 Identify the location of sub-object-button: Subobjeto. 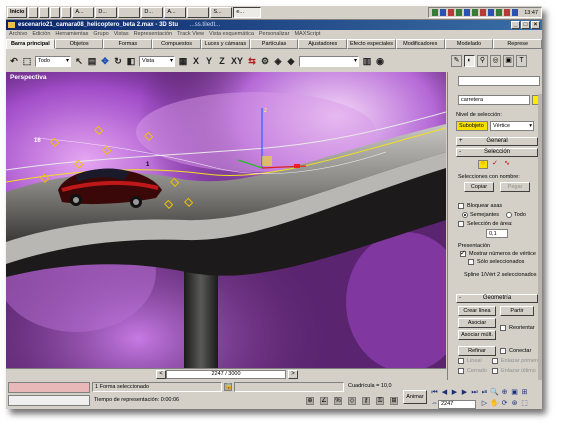
(472, 126).